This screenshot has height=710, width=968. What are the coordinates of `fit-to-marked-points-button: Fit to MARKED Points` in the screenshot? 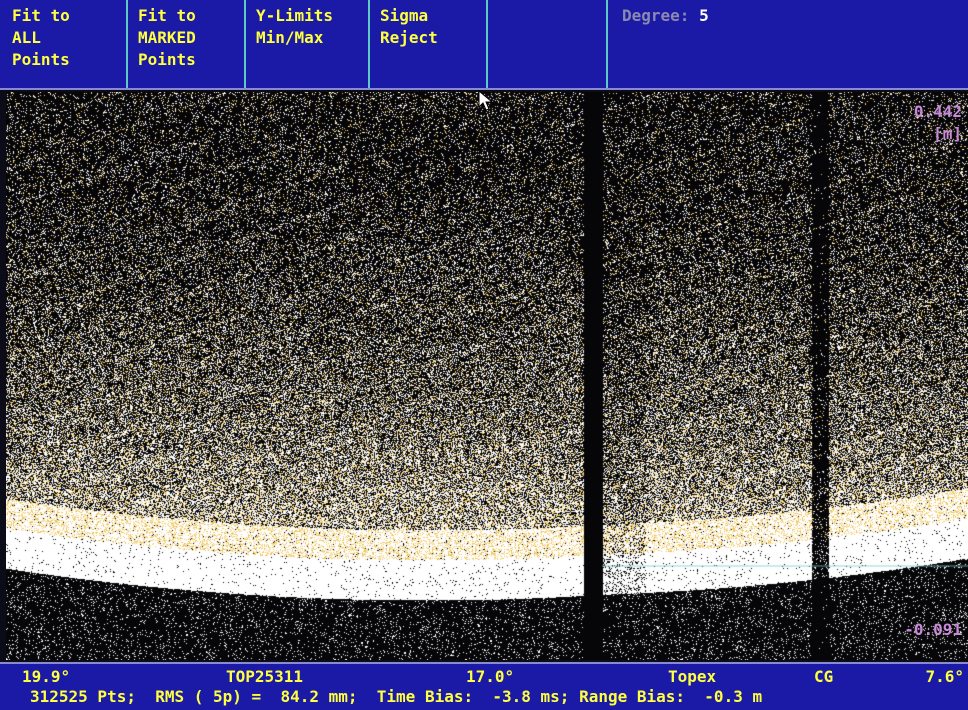 It's located at (187, 44).